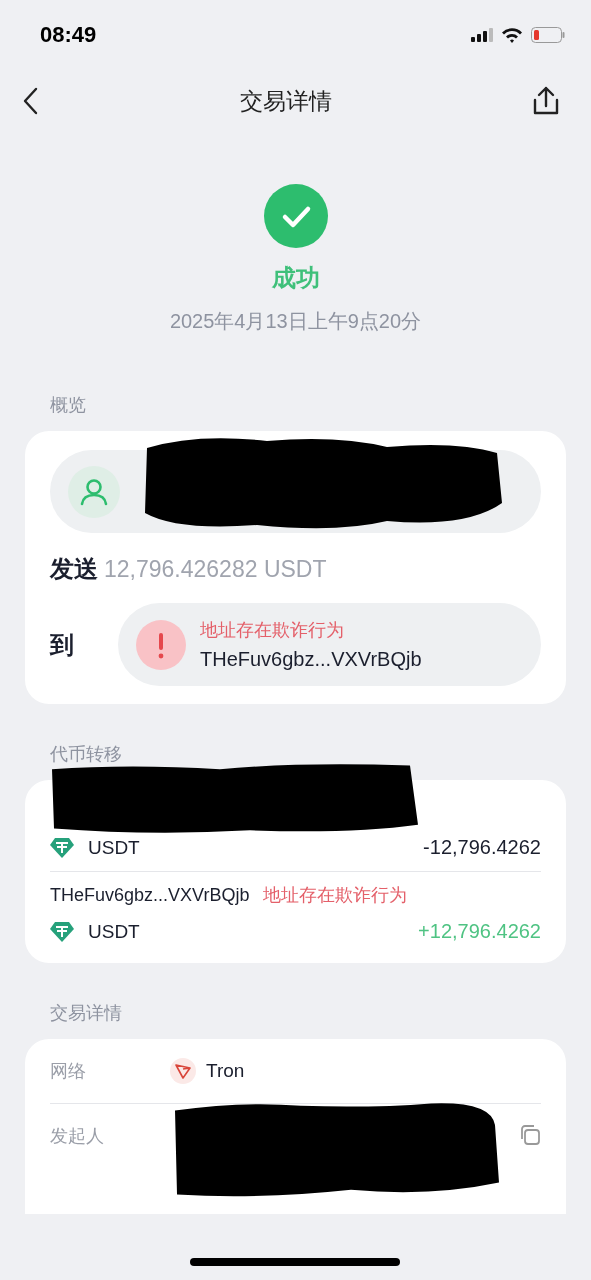 This screenshot has width=591, height=1280. I want to click on recipient-pill: 地址存在欺诈行为 THeFuv6gbz...VXVrBQjb, so click(329, 644).